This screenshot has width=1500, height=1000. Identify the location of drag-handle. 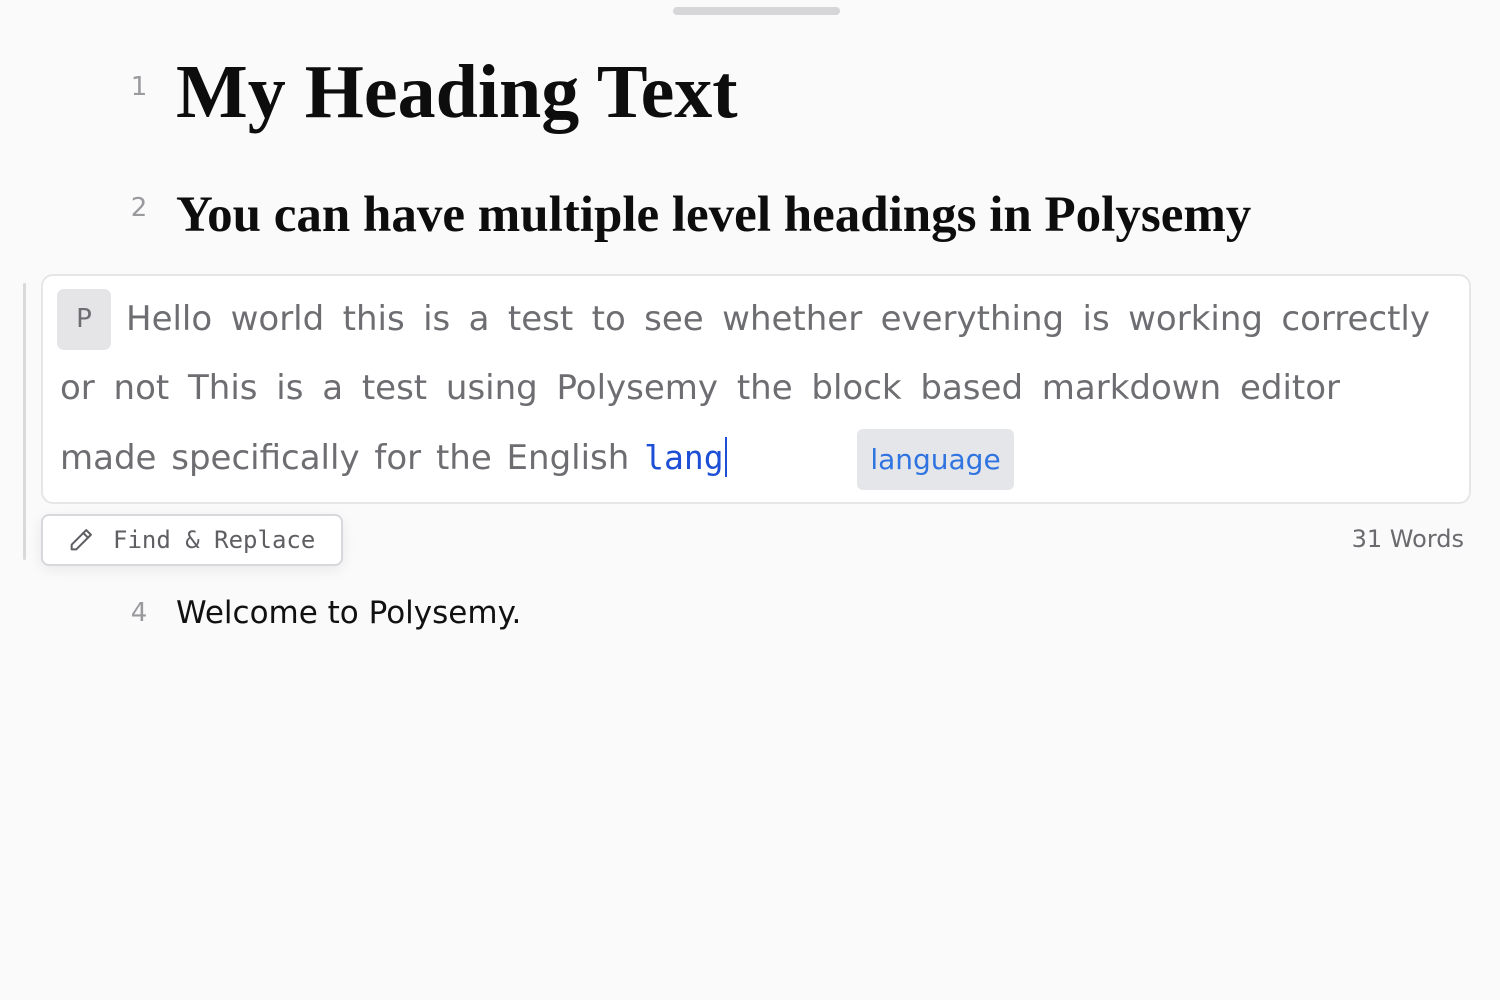
(756, 11).